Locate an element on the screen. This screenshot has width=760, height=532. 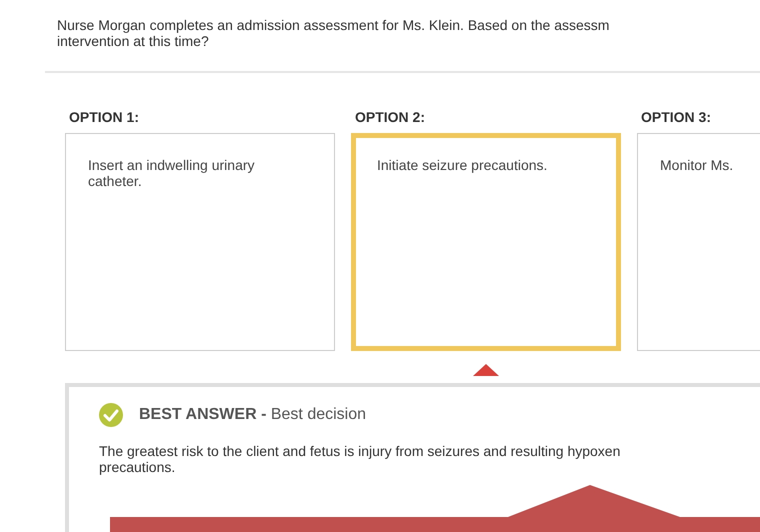
question-text: Nurse Morgan completes an admission assessment for Ms. Klein. Based on the assessm intervention at this time? is located at coordinates (333, 33).